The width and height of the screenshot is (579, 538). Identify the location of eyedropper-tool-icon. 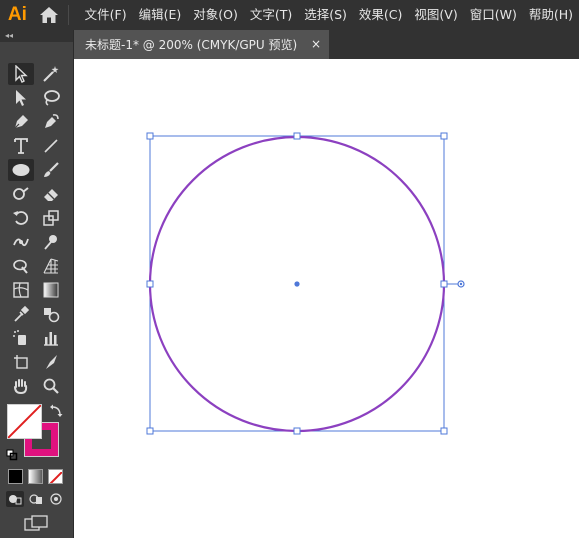
(21, 314).